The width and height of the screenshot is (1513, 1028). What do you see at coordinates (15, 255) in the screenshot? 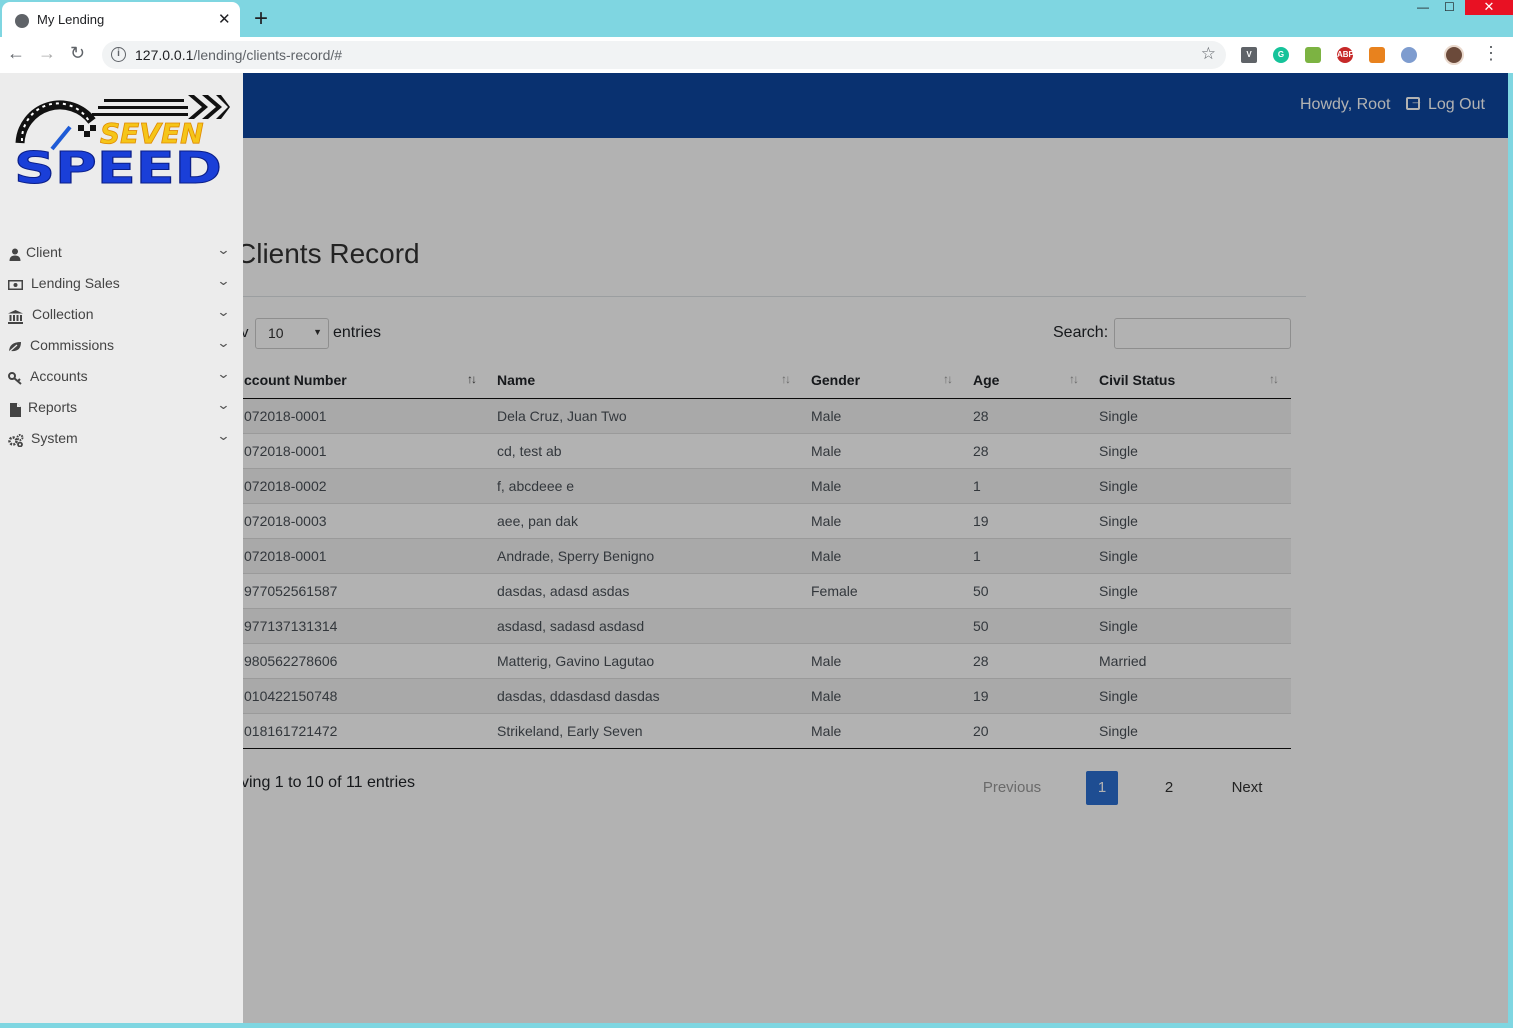
I see `user-icon` at bounding box center [15, 255].